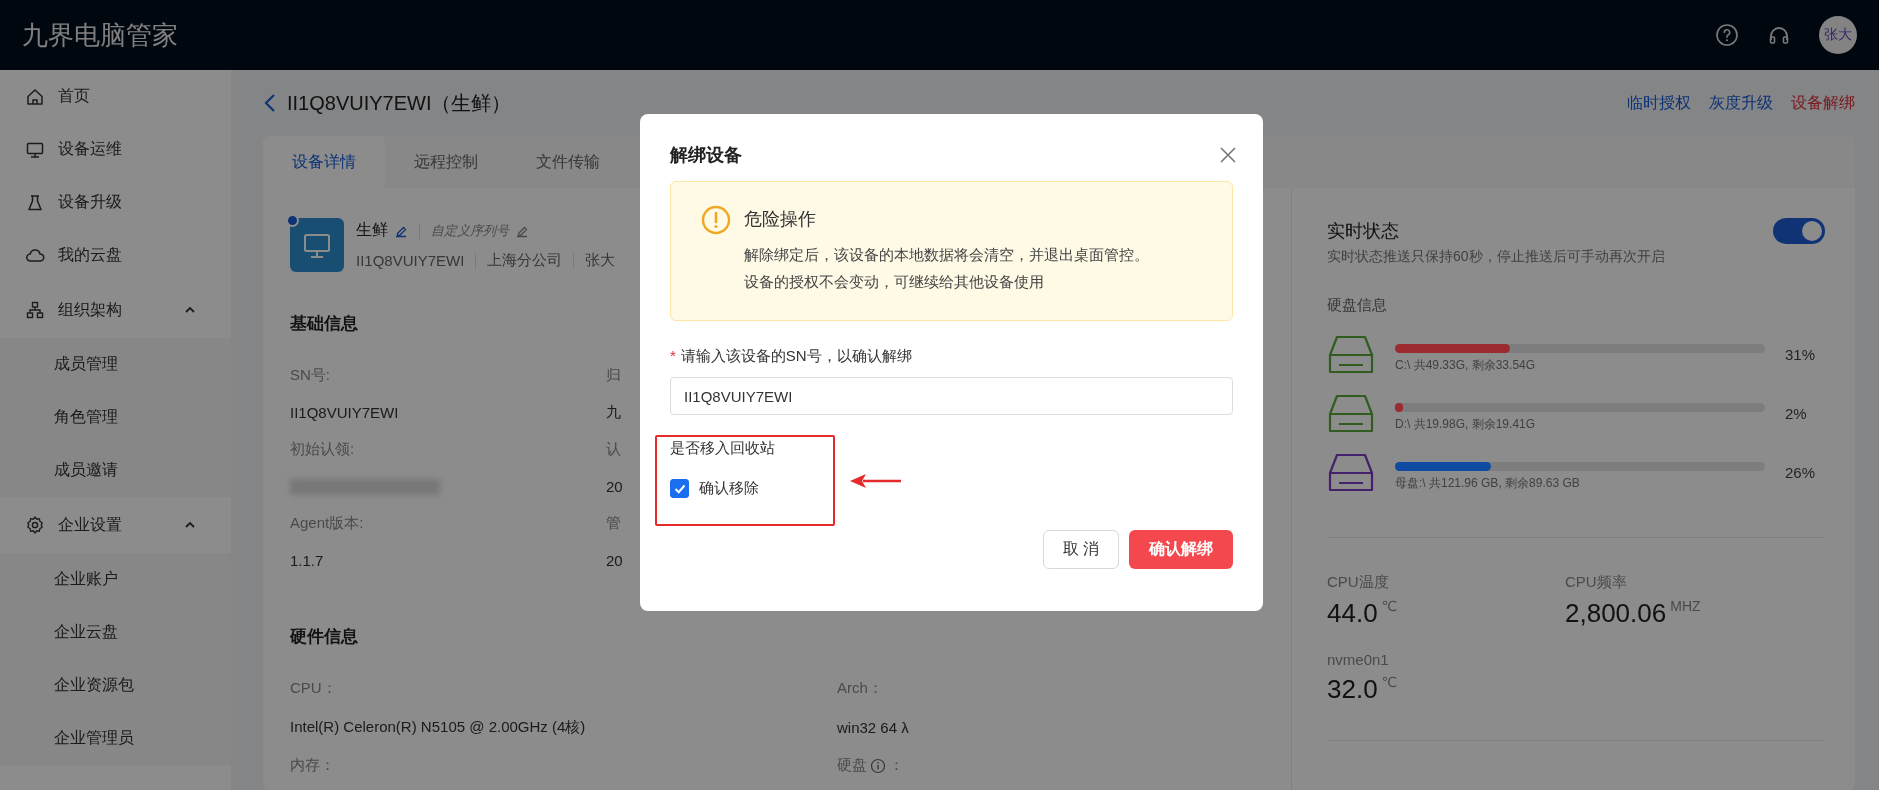  Describe the element at coordinates (894, 282) in the screenshot. I see `alert-text: 设备的授权不会变动，可继续给其他设备使用` at that location.